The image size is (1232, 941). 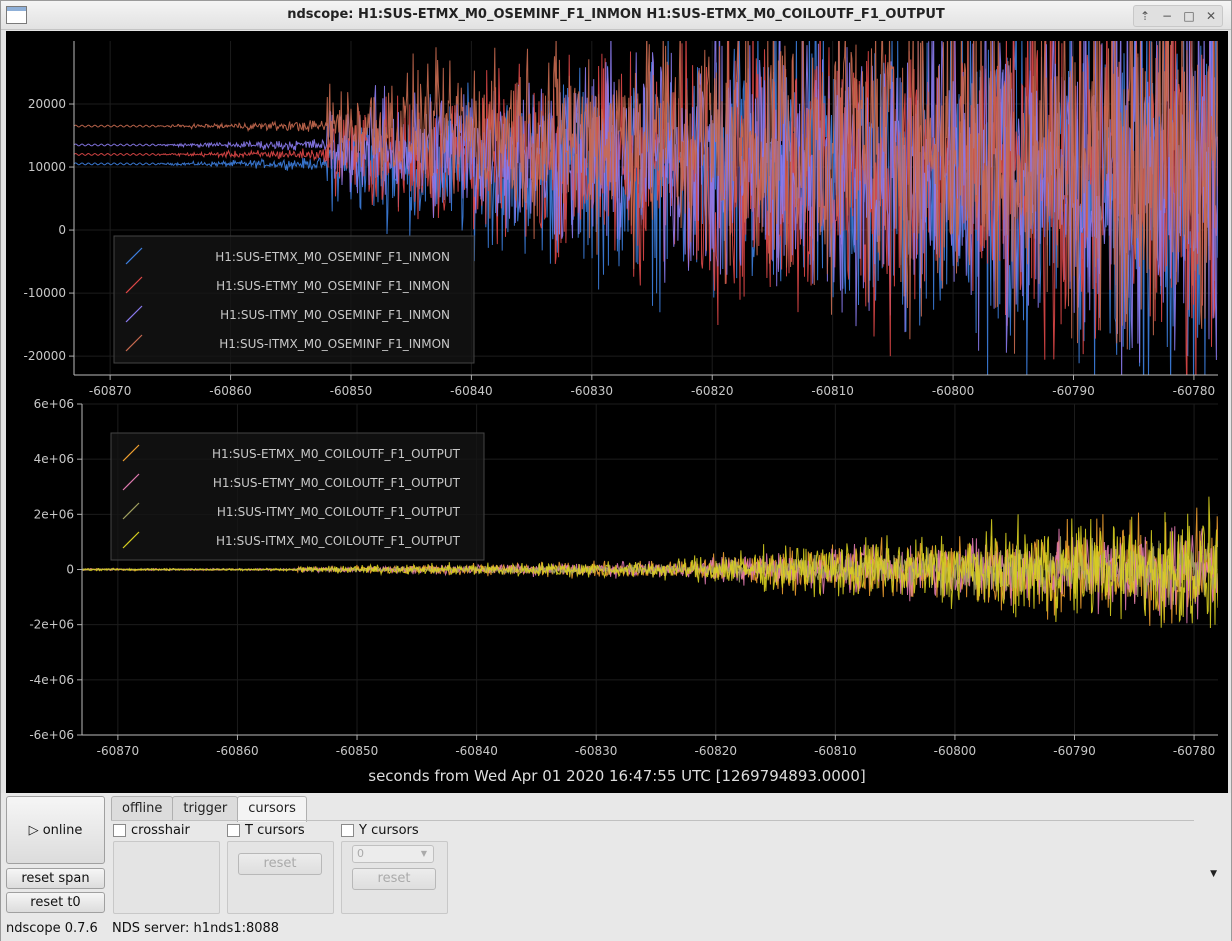 I want to click on t-cursors-reset-button: reset, so click(x=280, y=864).